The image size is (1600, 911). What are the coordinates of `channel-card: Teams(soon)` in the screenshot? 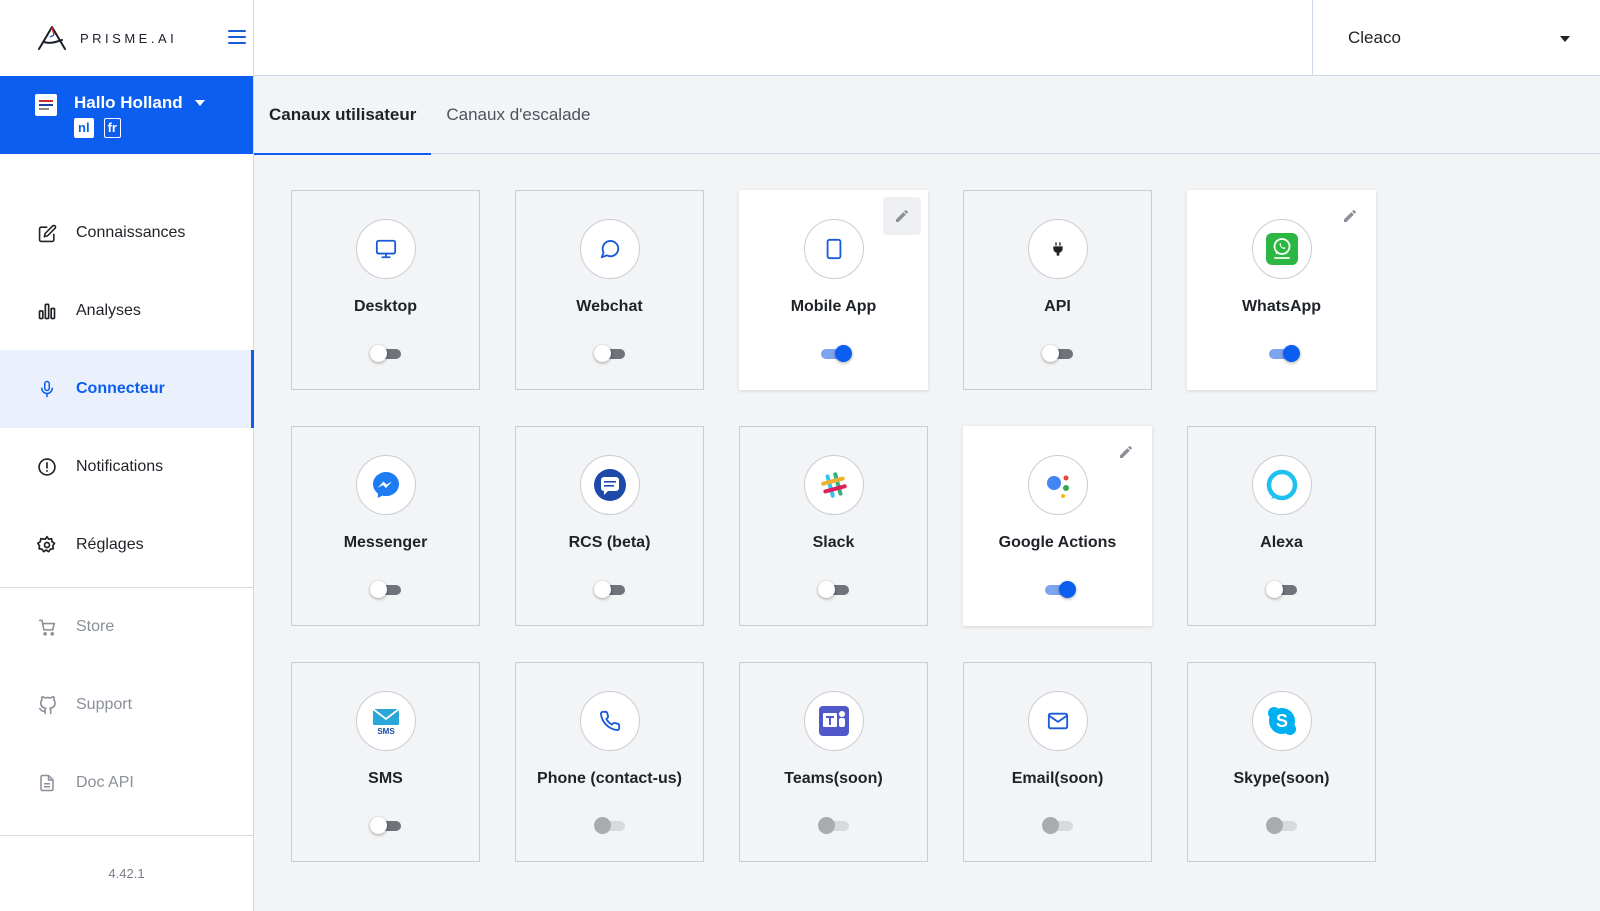 It's located at (833, 762).